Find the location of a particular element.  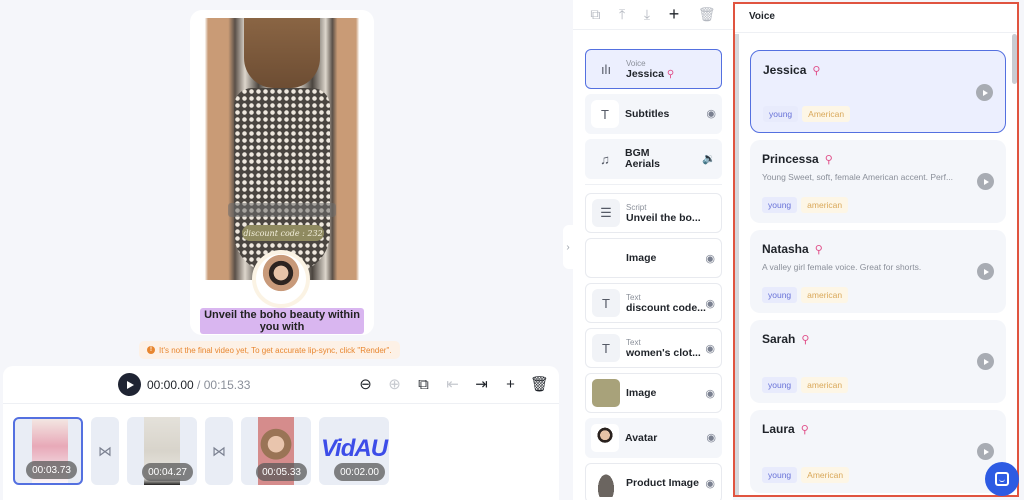

model-hair is located at coordinates (282, 53).